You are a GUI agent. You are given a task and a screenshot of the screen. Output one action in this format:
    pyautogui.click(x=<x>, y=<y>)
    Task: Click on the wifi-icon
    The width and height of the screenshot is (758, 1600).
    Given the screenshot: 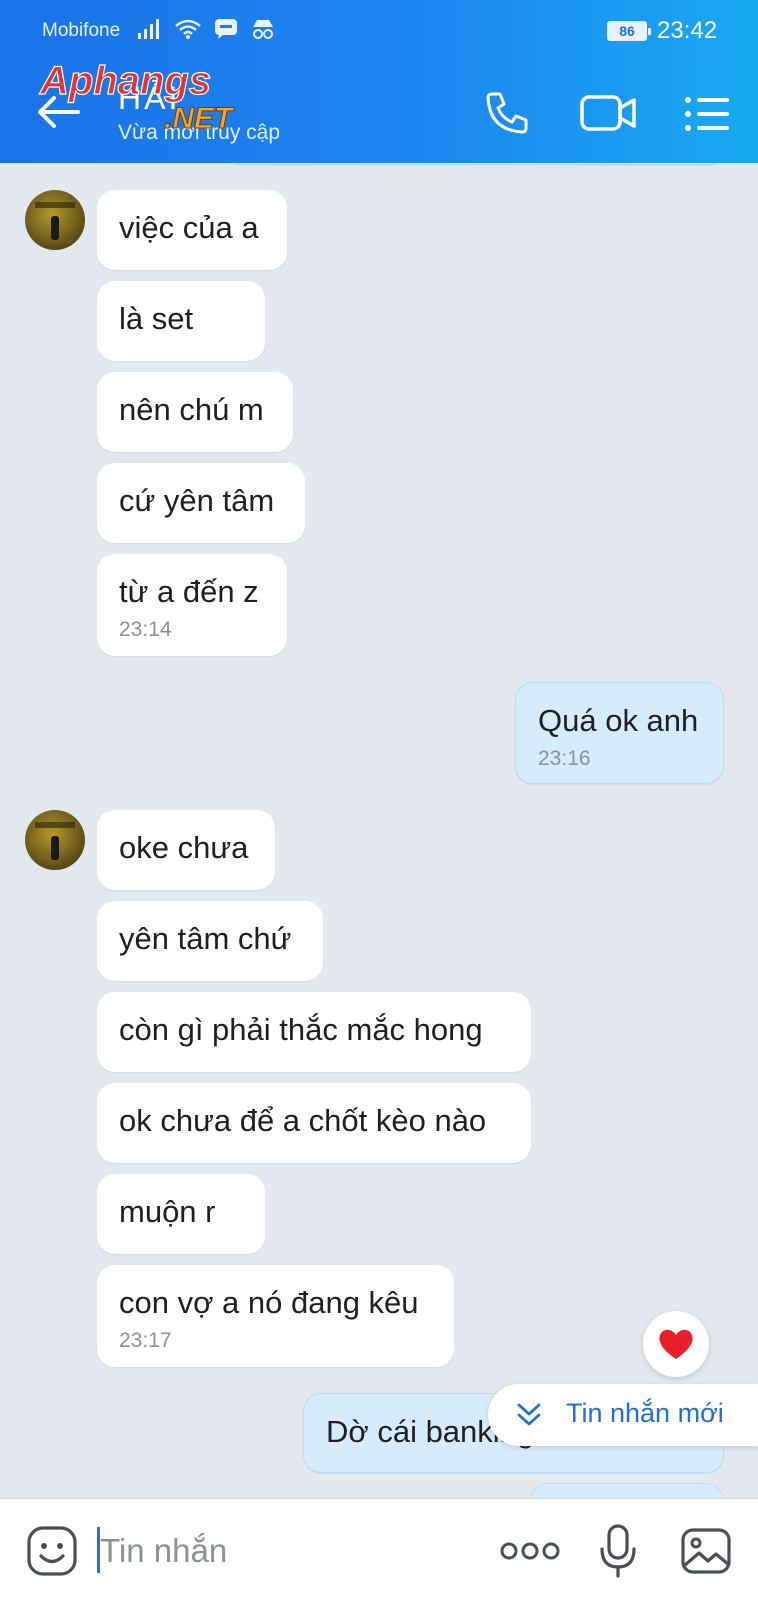 What is the action you would take?
    pyautogui.click(x=188, y=29)
    